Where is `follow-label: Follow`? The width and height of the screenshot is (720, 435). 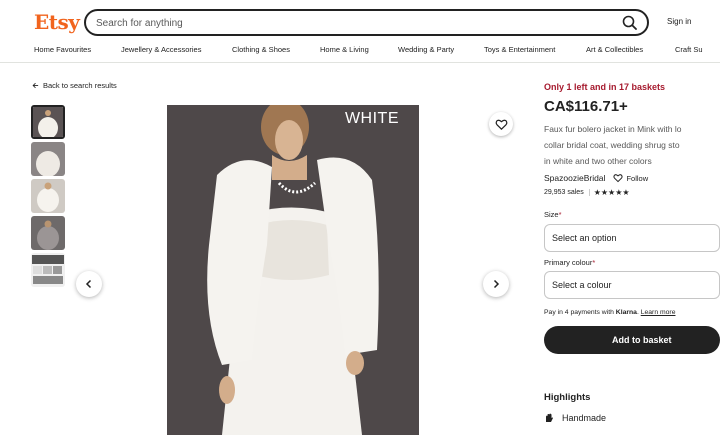 follow-label: Follow is located at coordinates (637, 178).